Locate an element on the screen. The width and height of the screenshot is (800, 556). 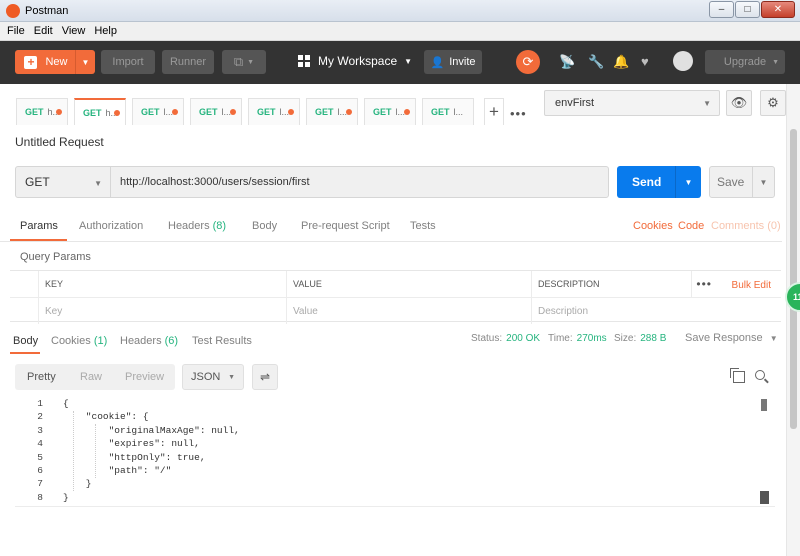
workspace-grid-icon is located at coordinates (304, 61).